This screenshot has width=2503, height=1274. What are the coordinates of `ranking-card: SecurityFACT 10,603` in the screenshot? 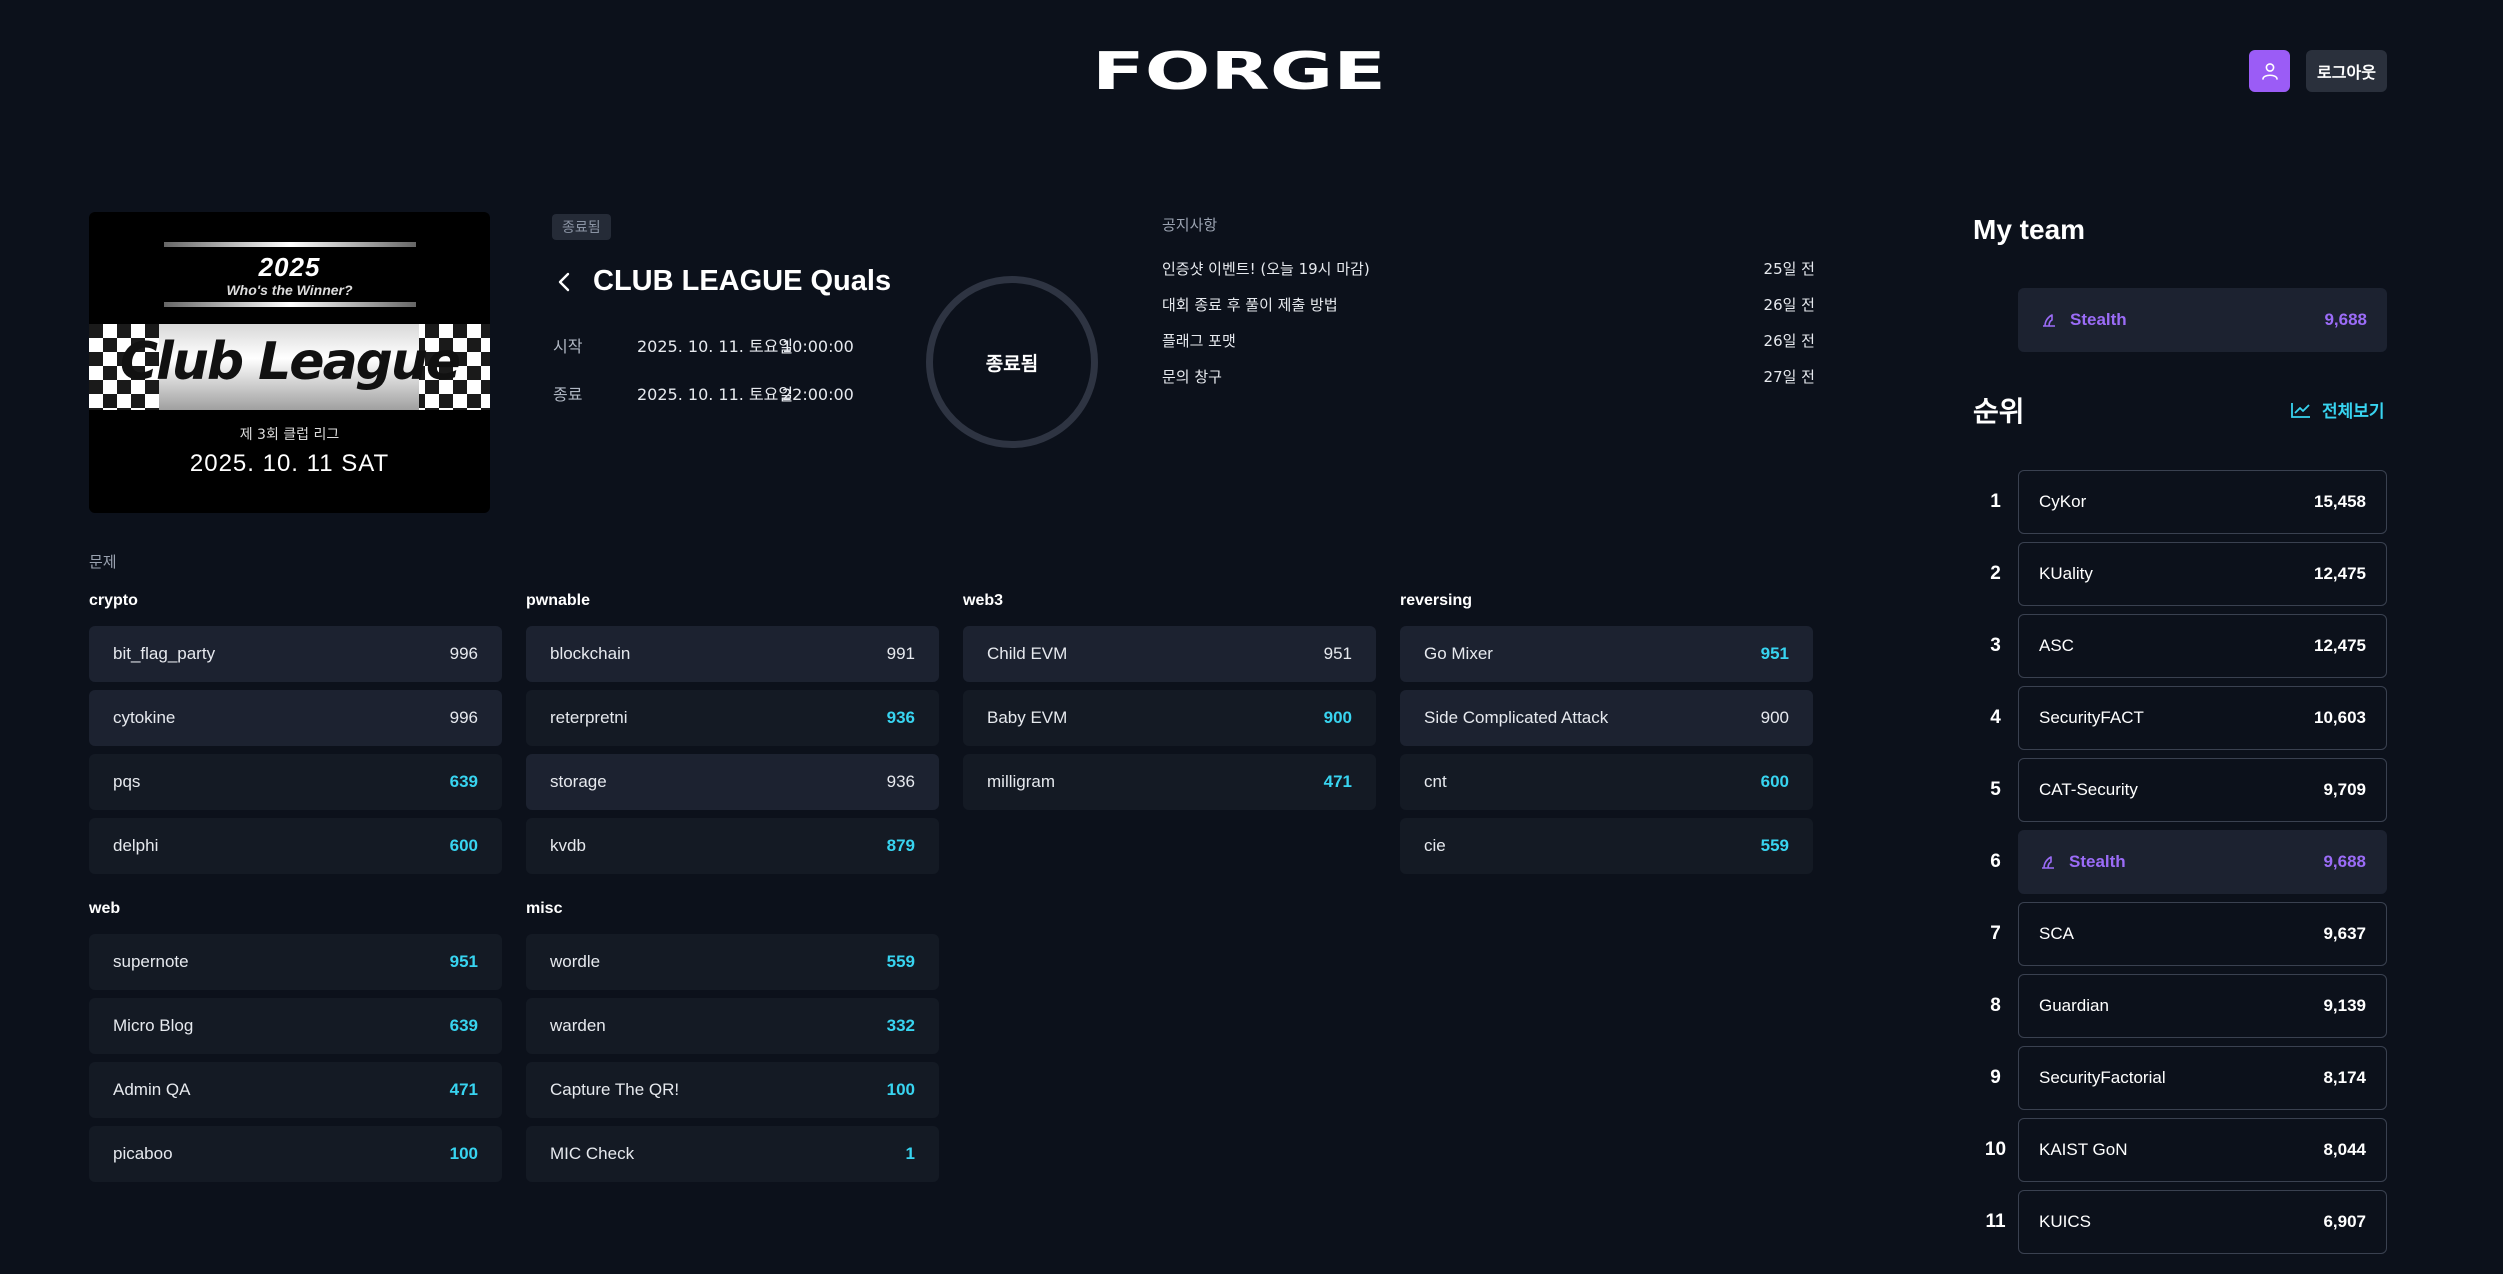 It's located at (2202, 718).